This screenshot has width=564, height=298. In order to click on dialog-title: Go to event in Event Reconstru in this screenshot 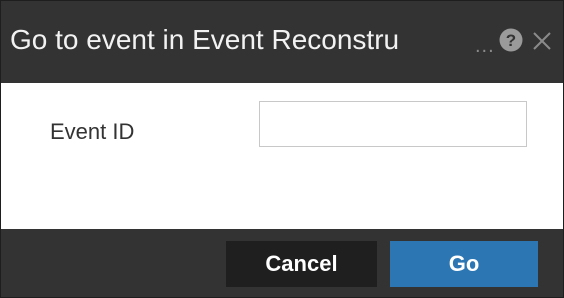, I will do `click(205, 39)`.